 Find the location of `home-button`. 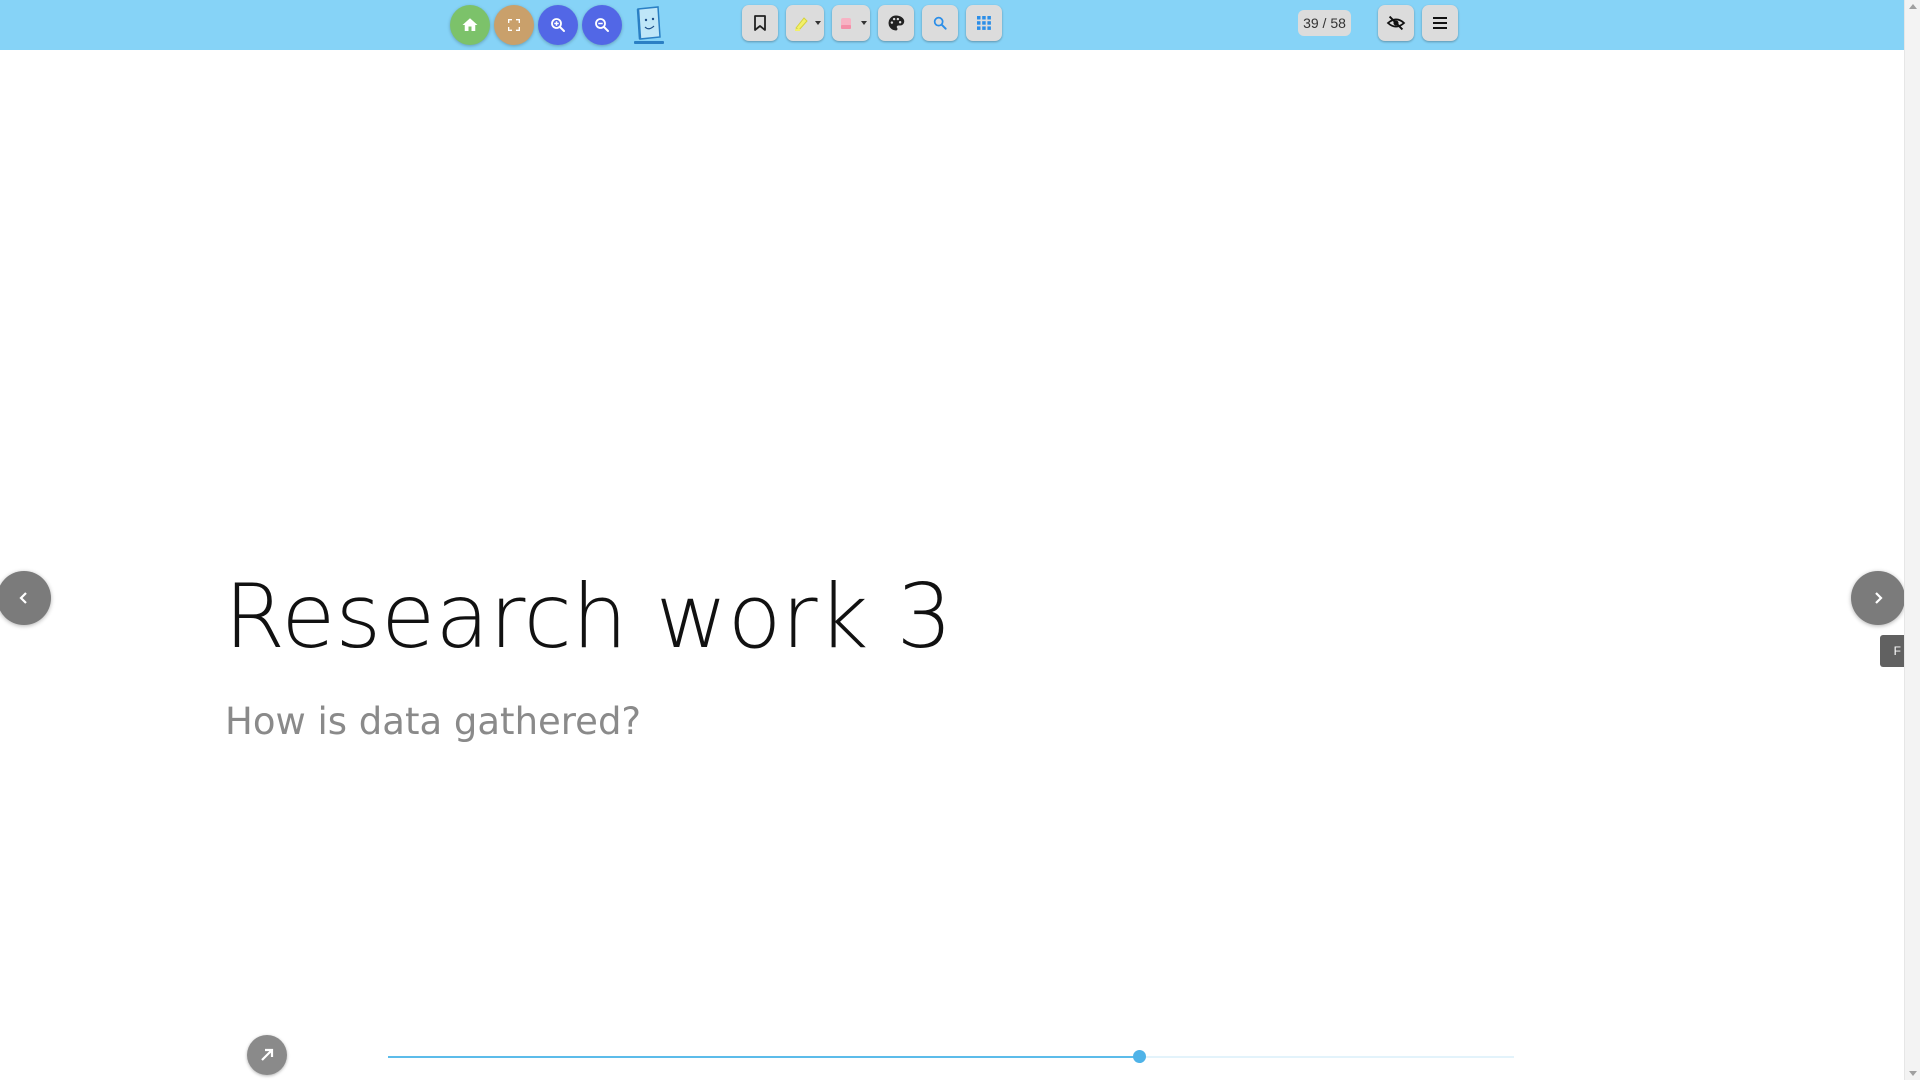

home-button is located at coordinates (470, 25).